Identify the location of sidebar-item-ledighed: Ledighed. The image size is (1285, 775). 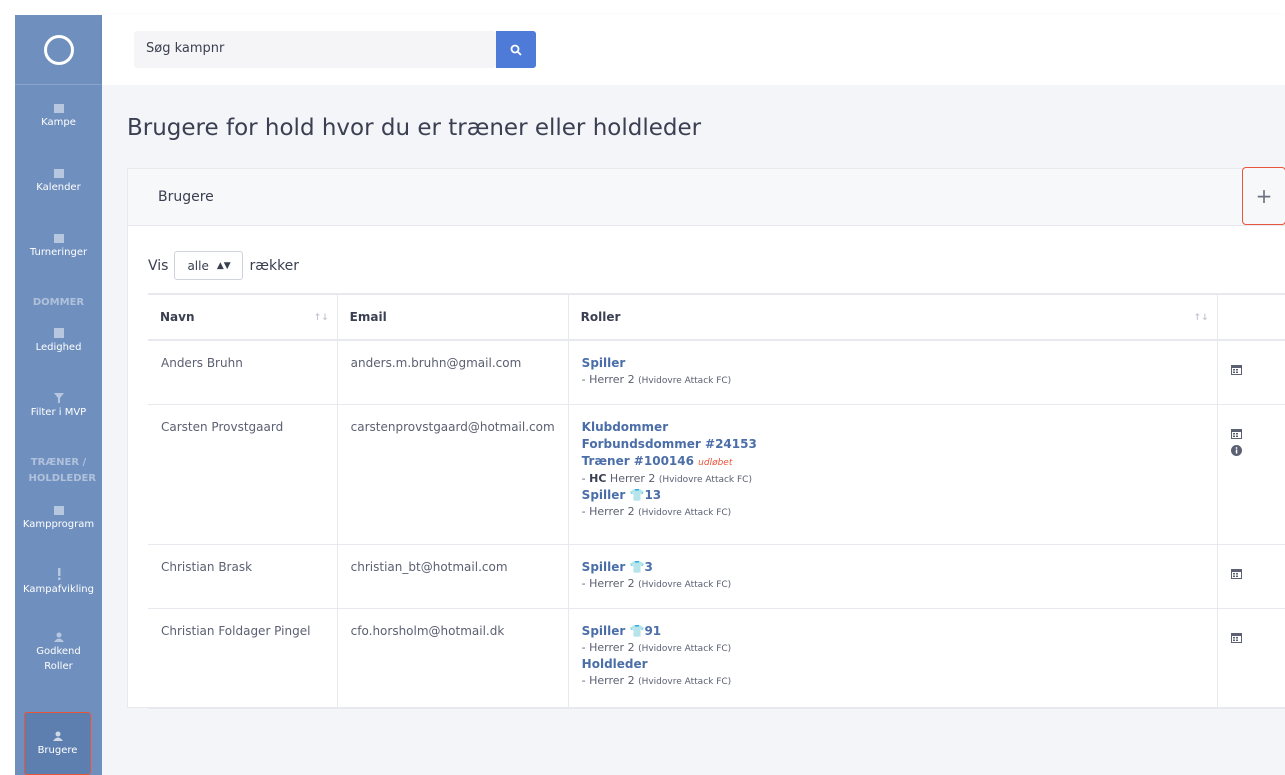
(58, 342).